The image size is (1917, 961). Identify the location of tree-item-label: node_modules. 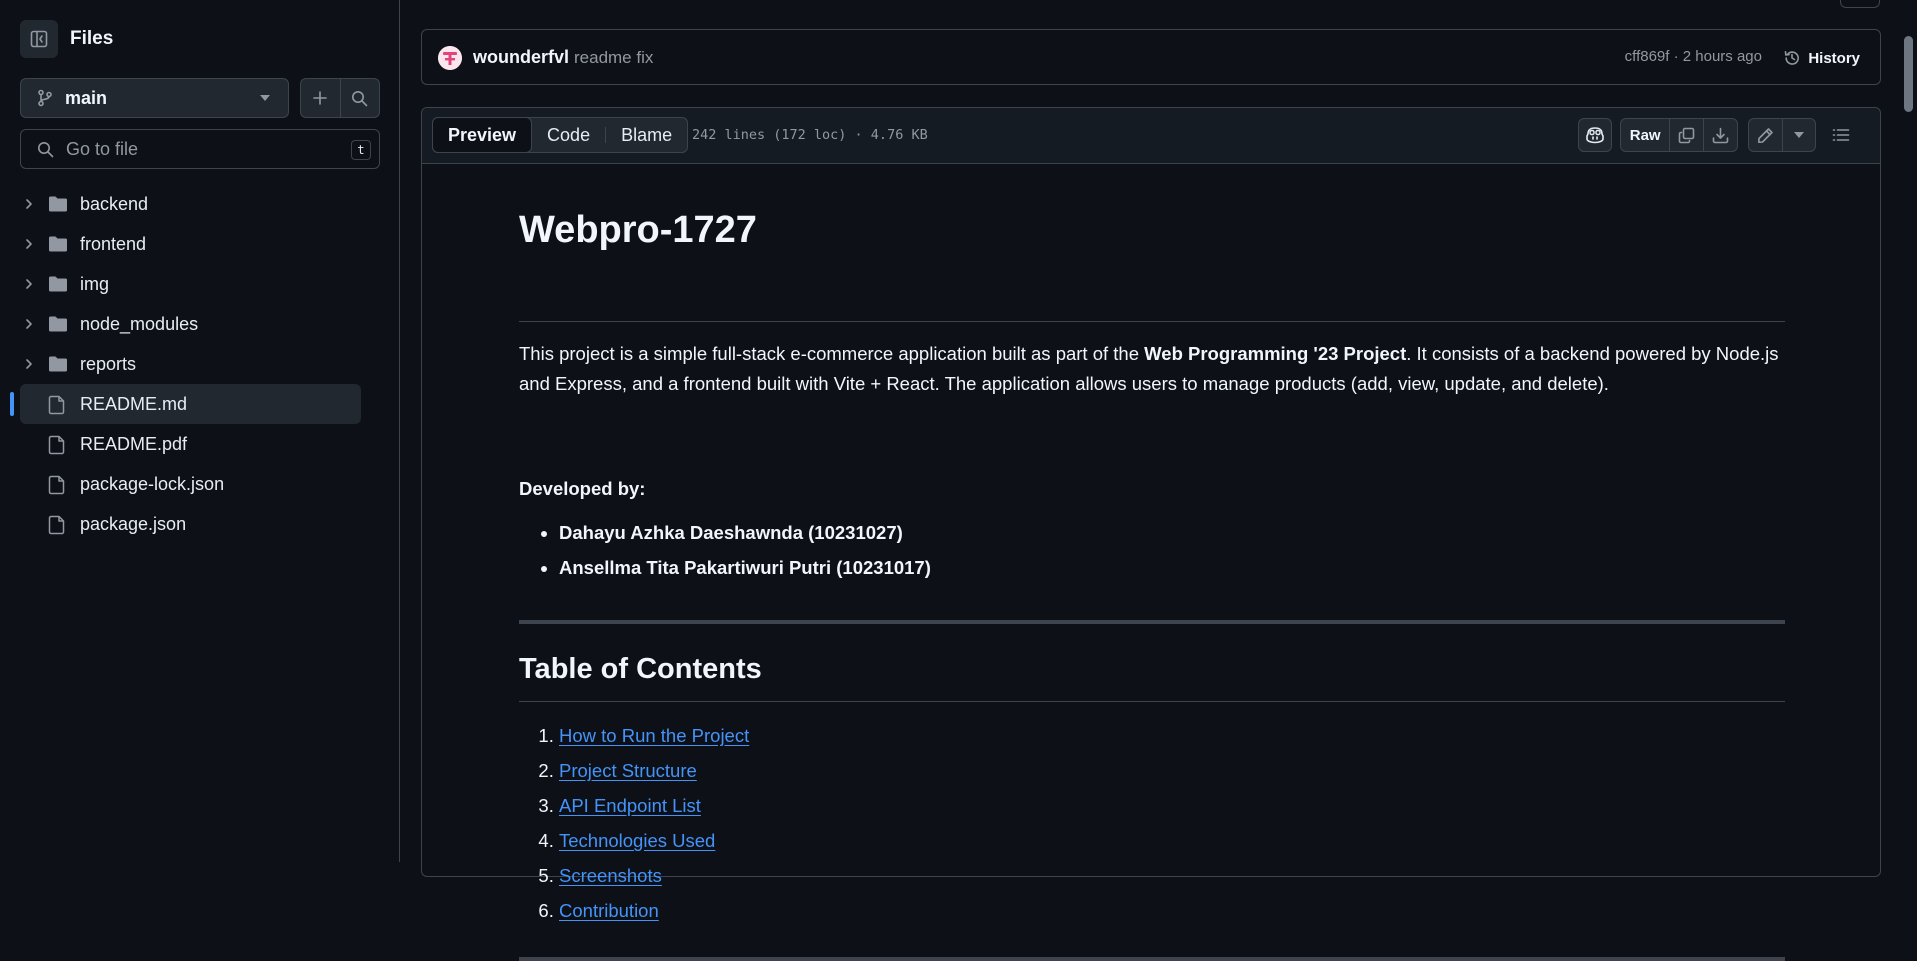
(139, 324).